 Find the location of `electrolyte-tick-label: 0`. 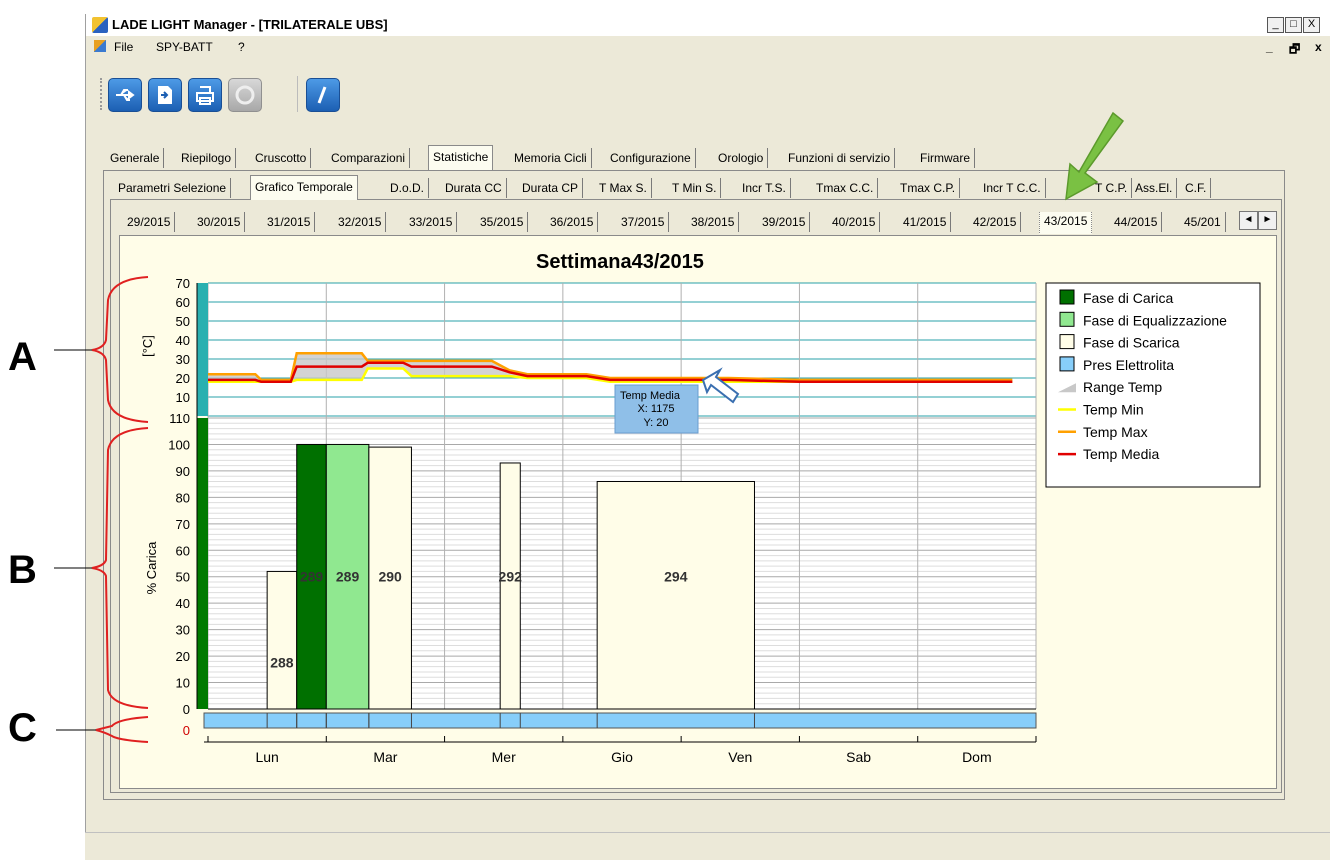

electrolyte-tick-label: 0 is located at coordinates (186, 730).